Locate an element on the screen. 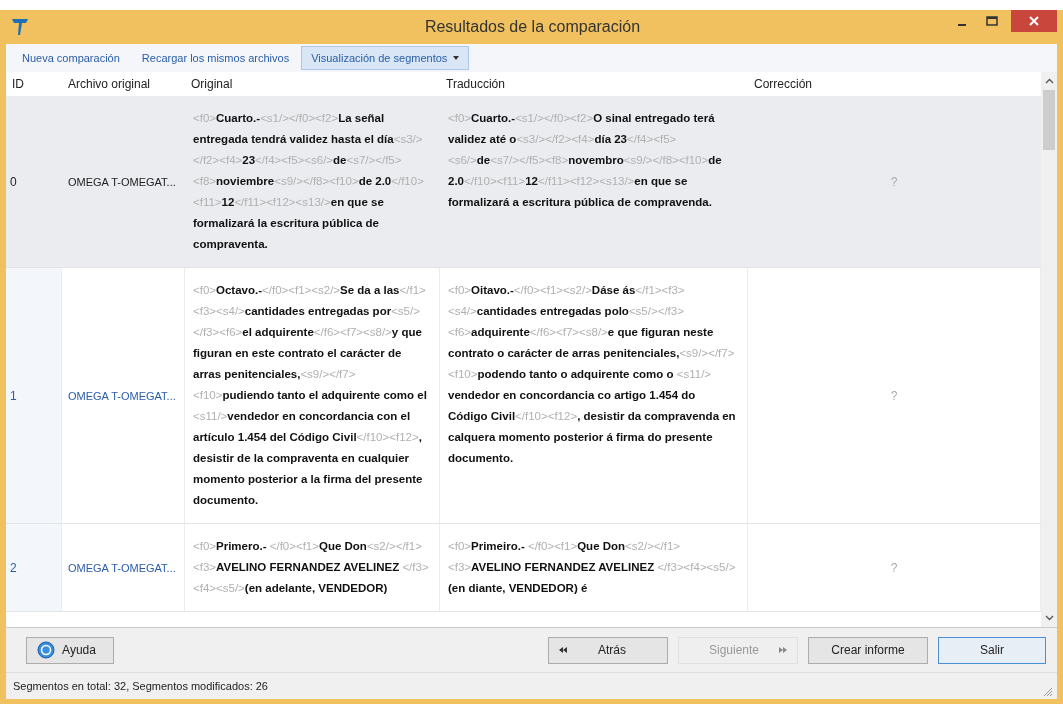 This screenshot has height=709, width=1063. table-row is located at coordinates (523, 568).